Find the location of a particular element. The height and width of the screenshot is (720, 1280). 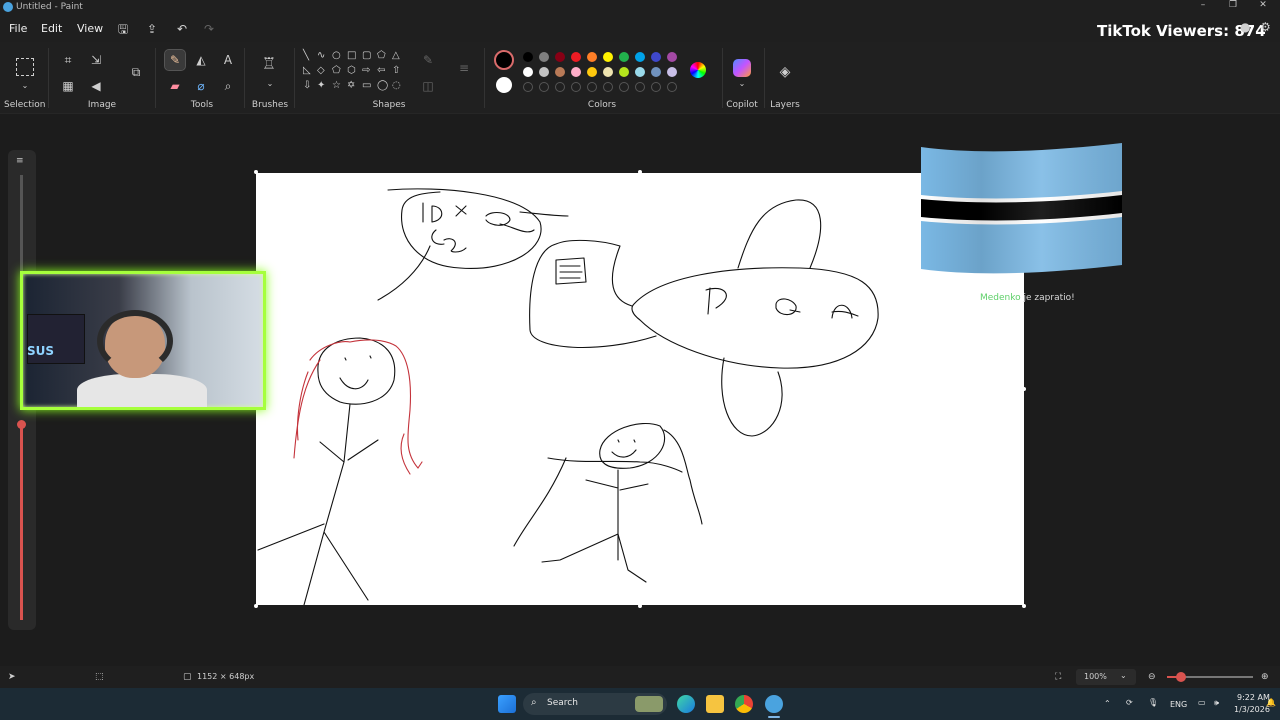

undo-icon: ↶ is located at coordinates (182, 29).